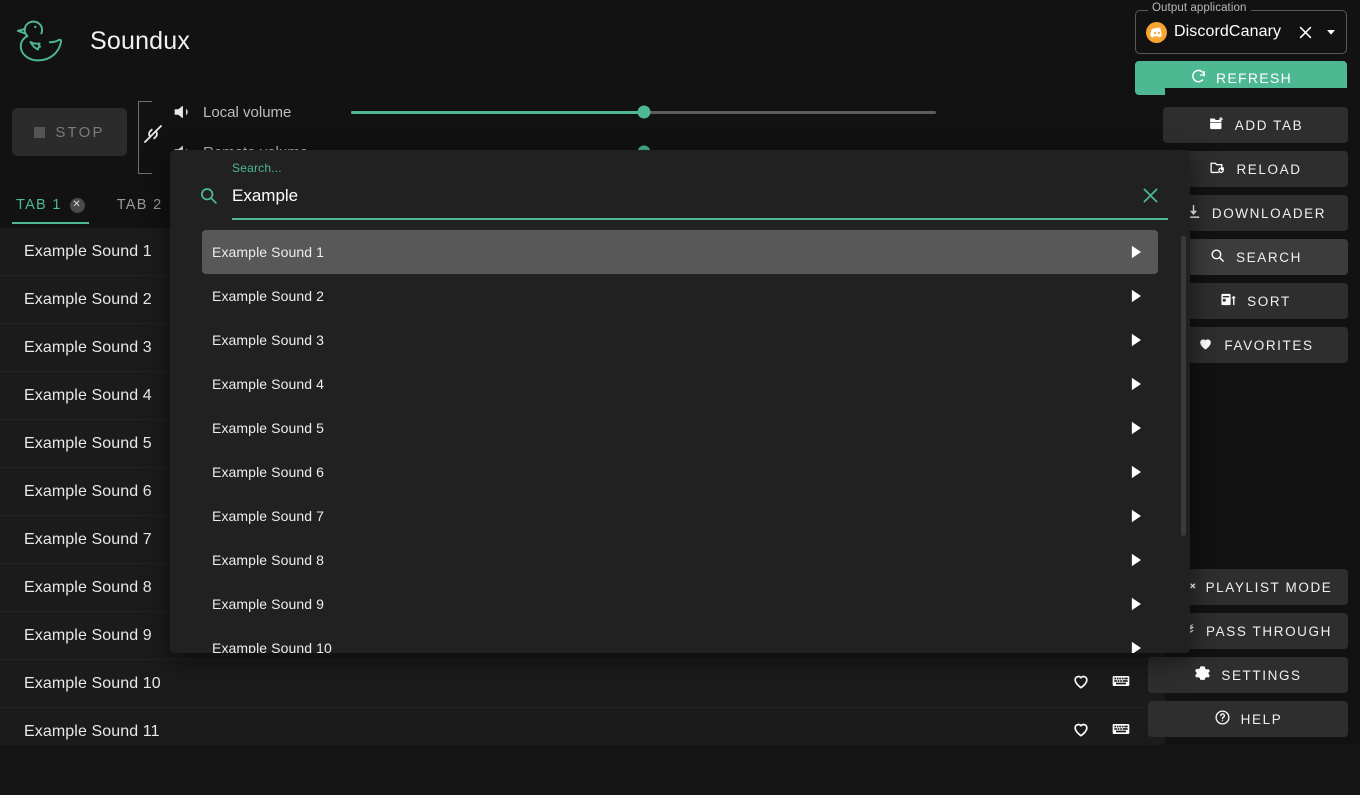 This screenshot has height=795, width=1360. What do you see at coordinates (1205, 345) in the screenshot?
I see `heart-filled-icon` at bounding box center [1205, 345].